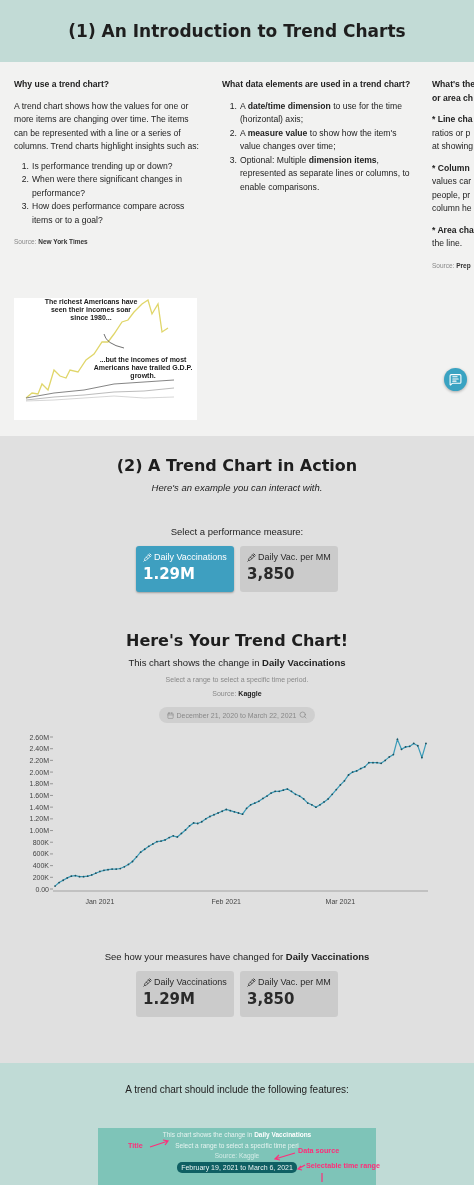 This screenshot has width=474, height=1185. What do you see at coordinates (317, 84) in the screenshot?
I see `column-heading: What data elements are used in a trend chart?` at bounding box center [317, 84].